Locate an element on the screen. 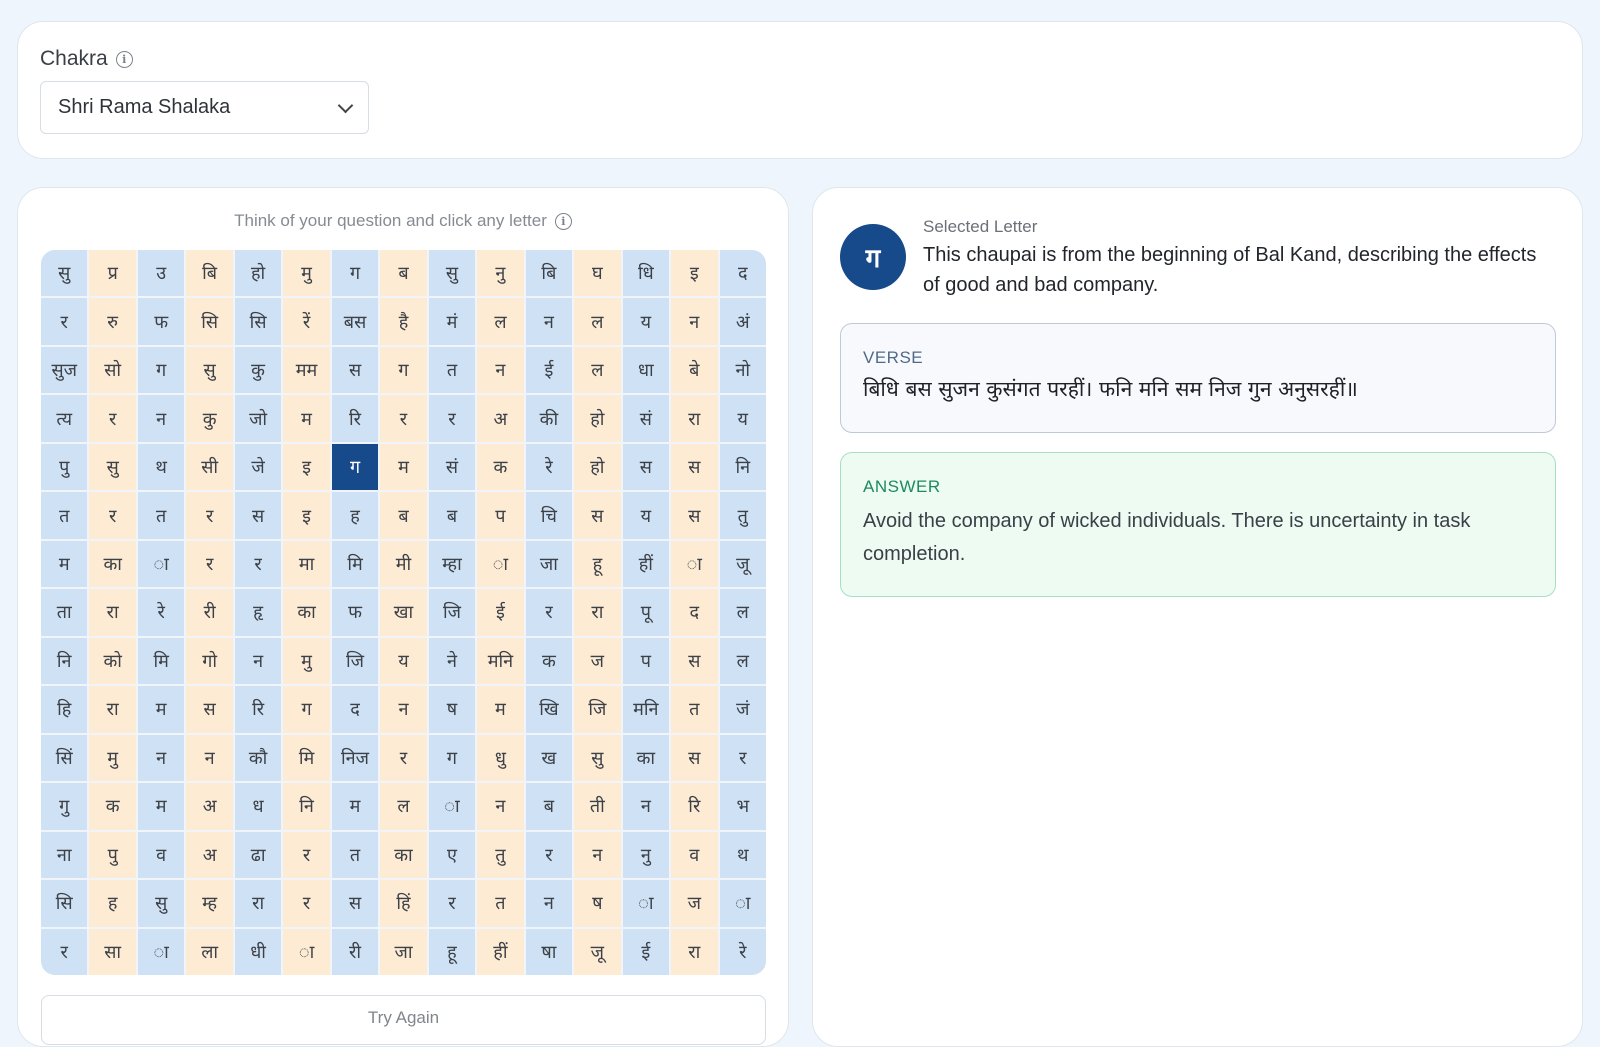  grid-cell: ग is located at coordinates (403, 370).